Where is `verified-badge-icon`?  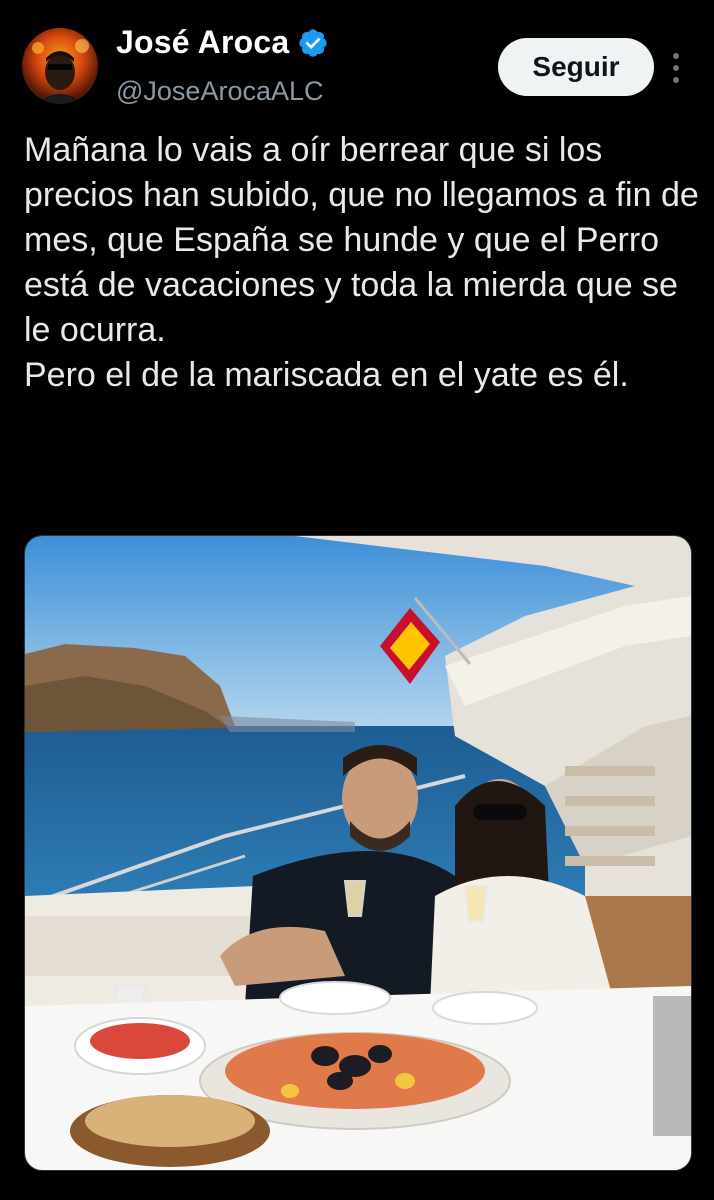 verified-badge-icon is located at coordinates (313, 42).